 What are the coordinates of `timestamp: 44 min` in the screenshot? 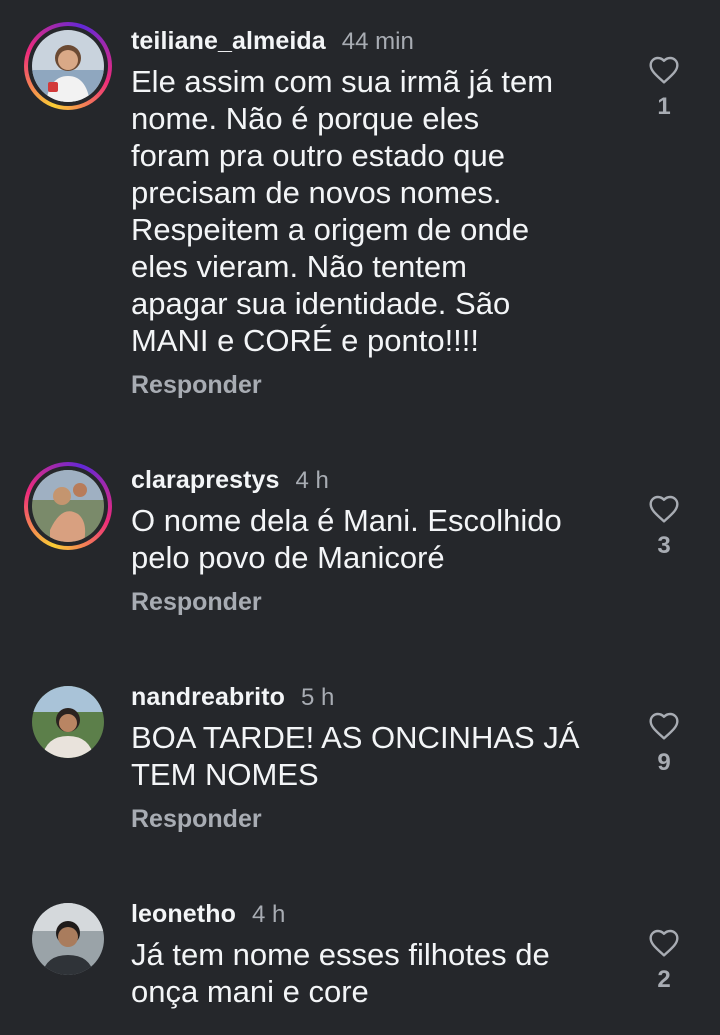 It's located at (377, 41).